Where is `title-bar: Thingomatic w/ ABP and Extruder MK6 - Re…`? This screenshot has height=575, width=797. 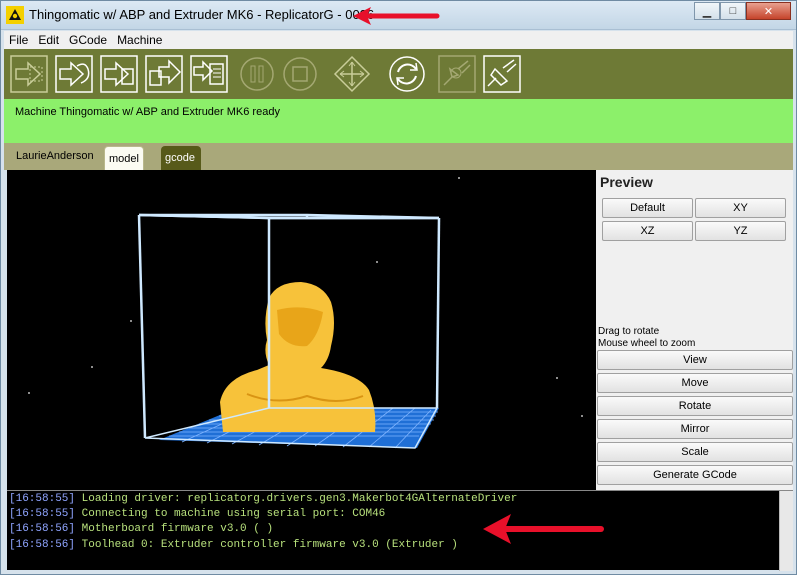
title-bar: Thingomatic w/ ABP and Extruder MK6 - Re… is located at coordinates (398, 15).